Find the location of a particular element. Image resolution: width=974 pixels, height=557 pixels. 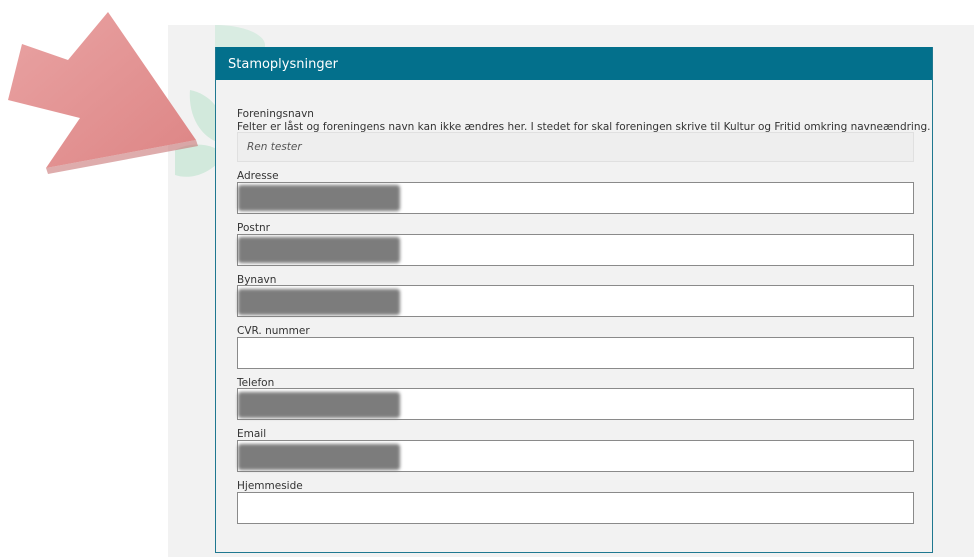

cvr-label: CVR. nummer is located at coordinates (273, 331).